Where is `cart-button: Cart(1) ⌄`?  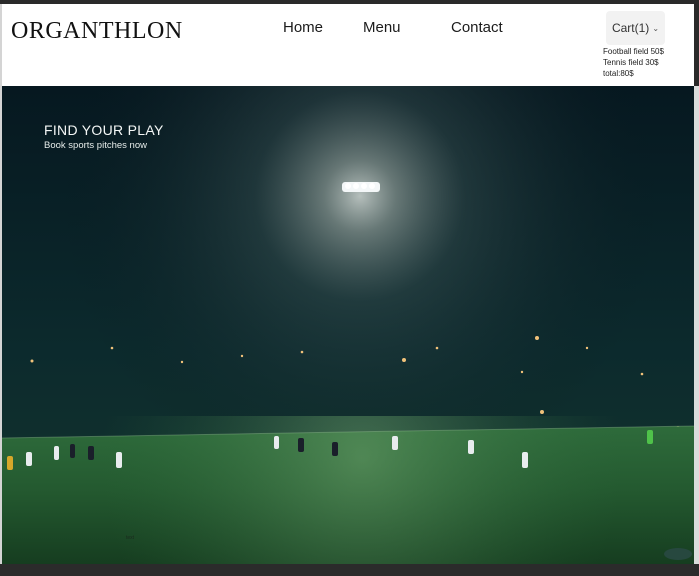
cart-button: Cart(1) ⌄ is located at coordinates (635, 28).